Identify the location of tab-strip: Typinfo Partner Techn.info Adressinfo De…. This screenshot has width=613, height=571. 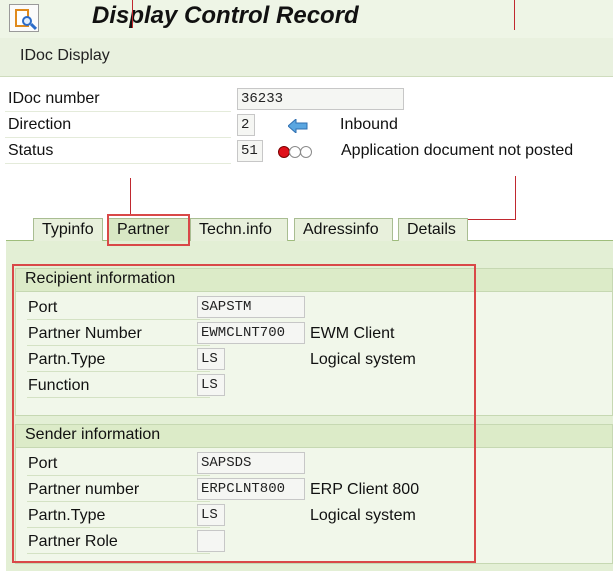
(306, 228).